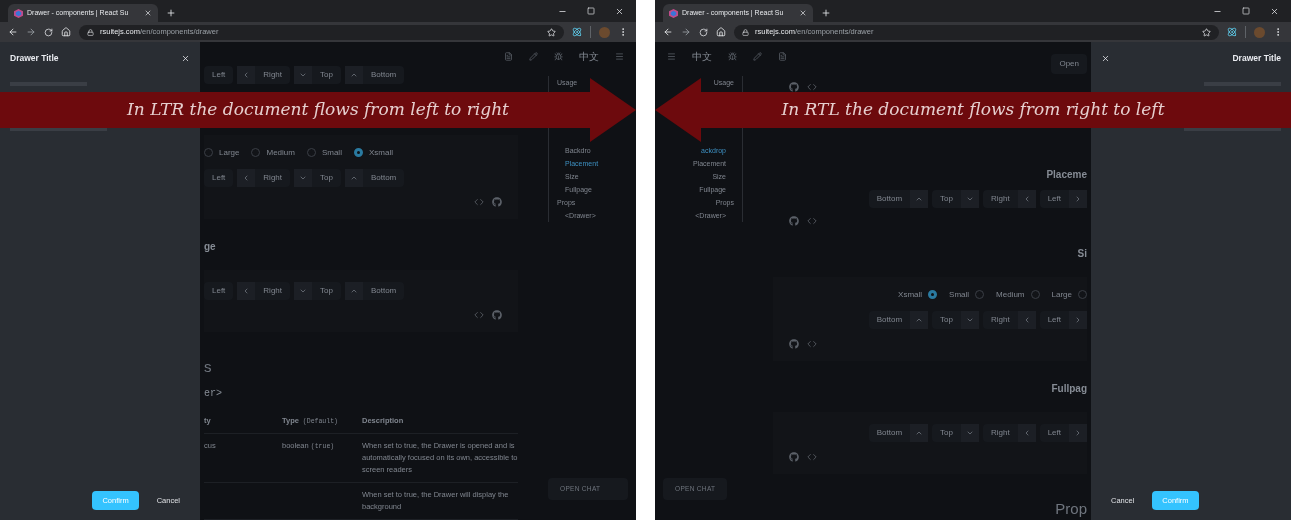  I want to click on section-title: s, so click(208, 366).